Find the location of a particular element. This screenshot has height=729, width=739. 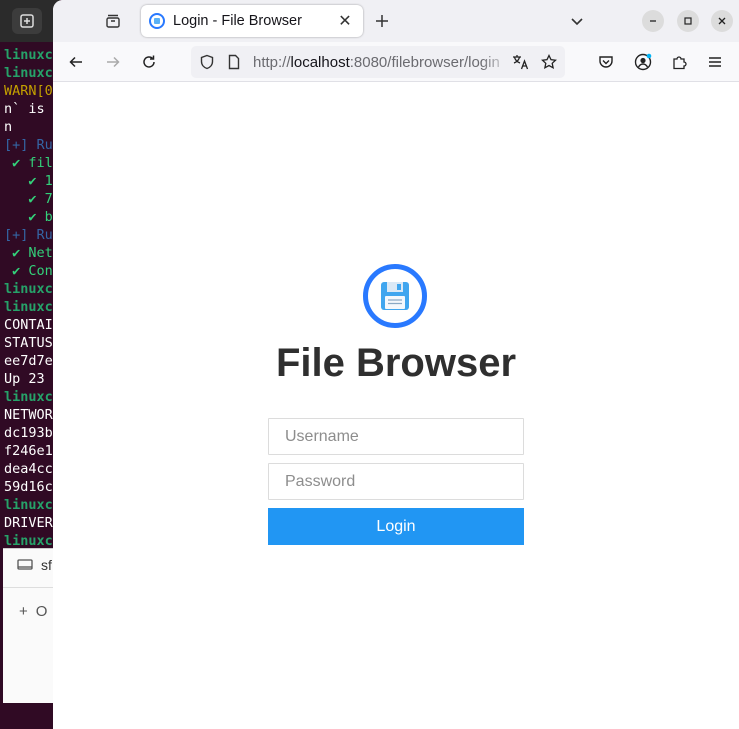

bookmark-star-icon is located at coordinates (549, 62).